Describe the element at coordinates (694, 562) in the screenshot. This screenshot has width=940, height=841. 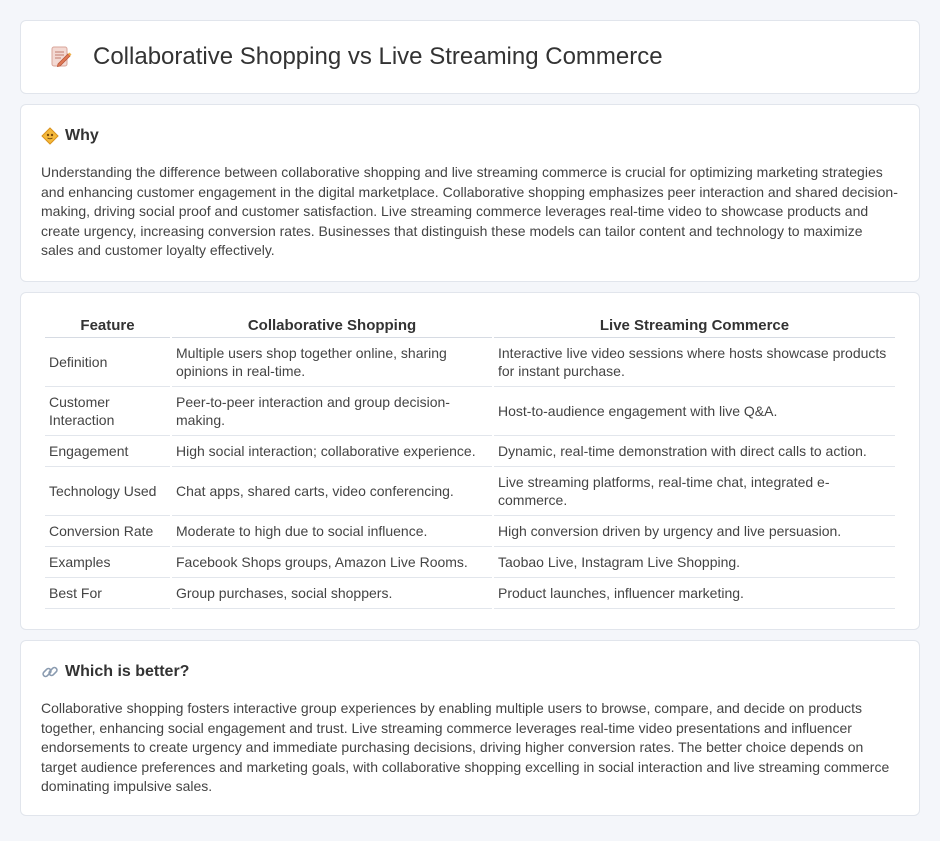
I see `live-streaming-cell: Taobao Live, Instagram Live Shopping.` at that location.